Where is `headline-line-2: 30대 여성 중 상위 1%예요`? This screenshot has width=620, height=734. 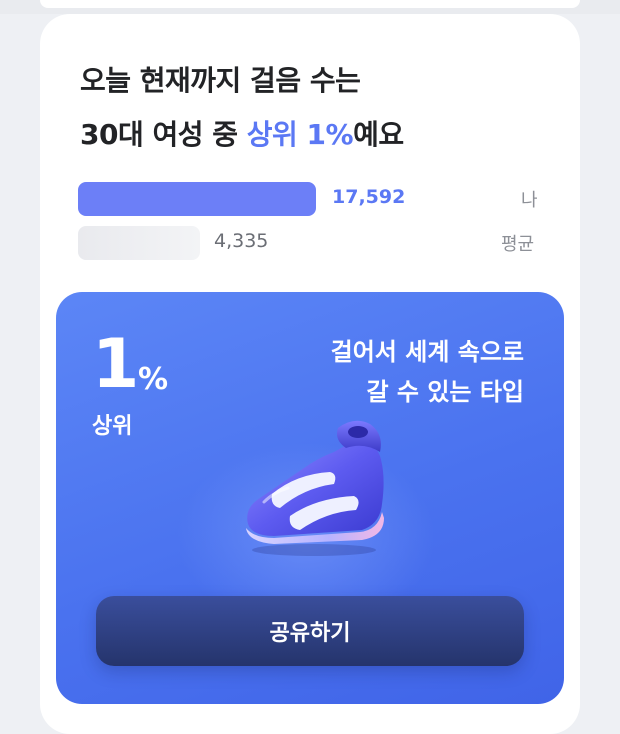
headline-line-2: 30대 여성 중 상위 1%예요 is located at coordinates (310, 135).